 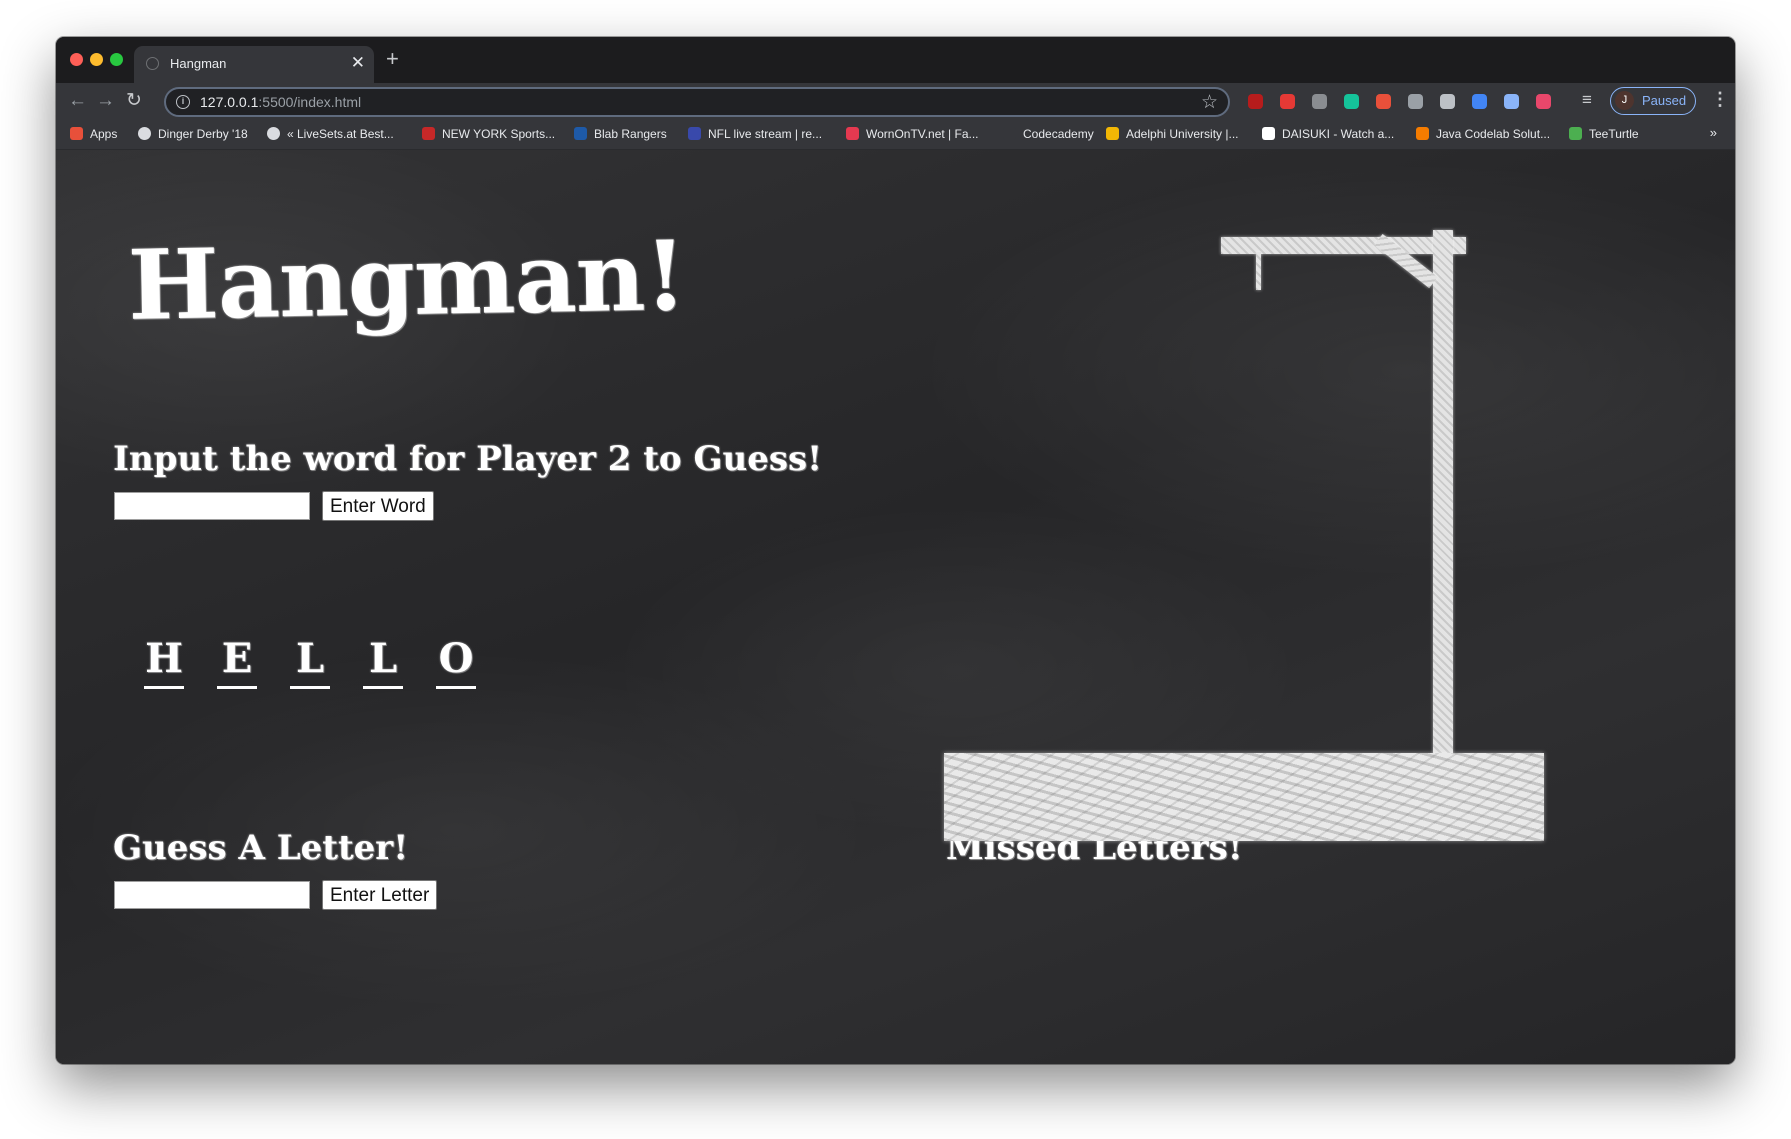 What do you see at coordinates (1422, 133) in the screenshot?
I see `blogger-icon` at bounding box center [1422, 133].